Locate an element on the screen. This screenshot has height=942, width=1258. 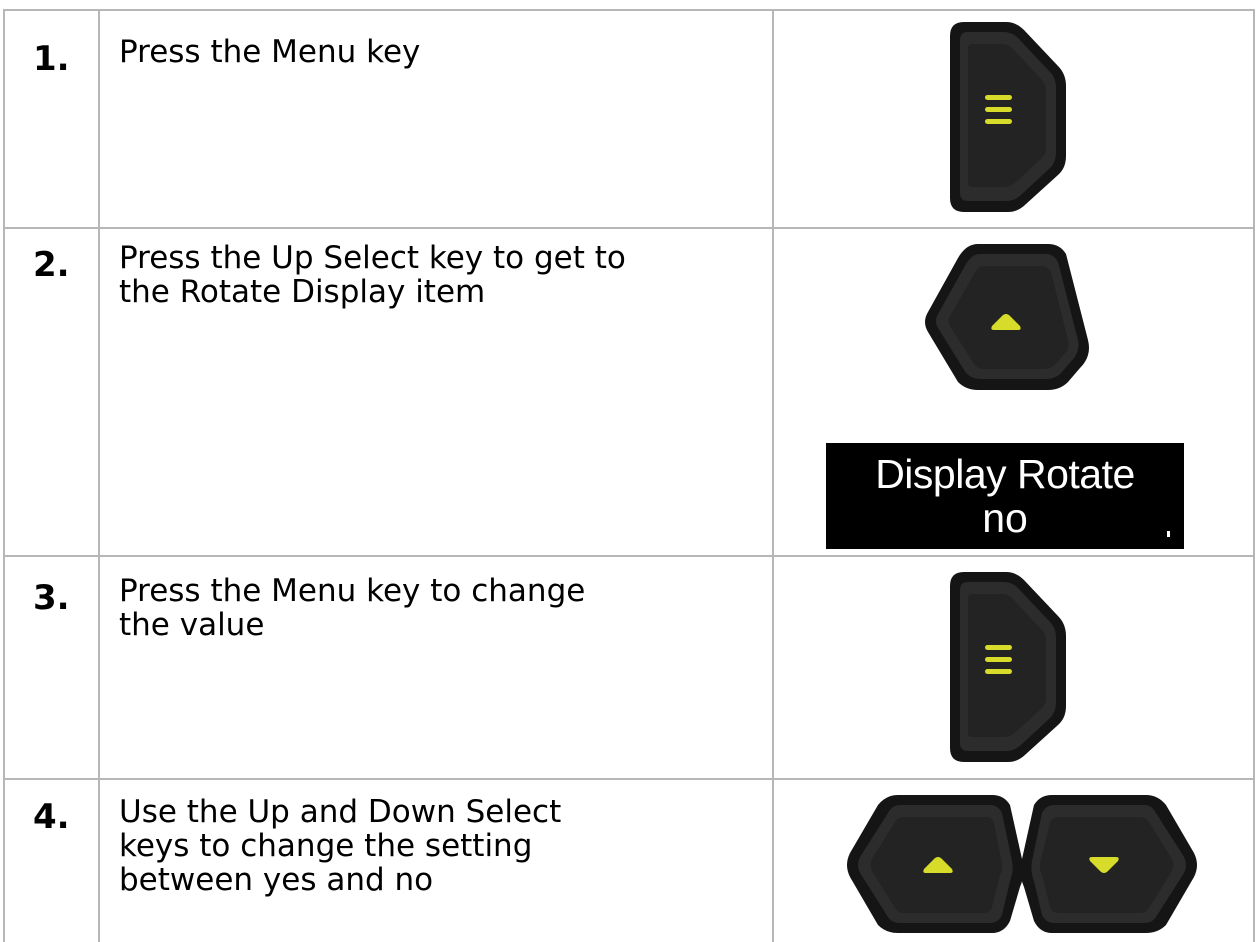
step-number: 4. is located at coordinates (51, 817).